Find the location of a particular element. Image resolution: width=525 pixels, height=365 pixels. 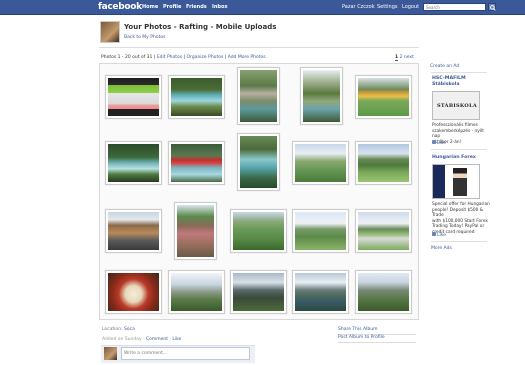

ad1-image: STÁBISKOLA is located at coordinates (456, 105).